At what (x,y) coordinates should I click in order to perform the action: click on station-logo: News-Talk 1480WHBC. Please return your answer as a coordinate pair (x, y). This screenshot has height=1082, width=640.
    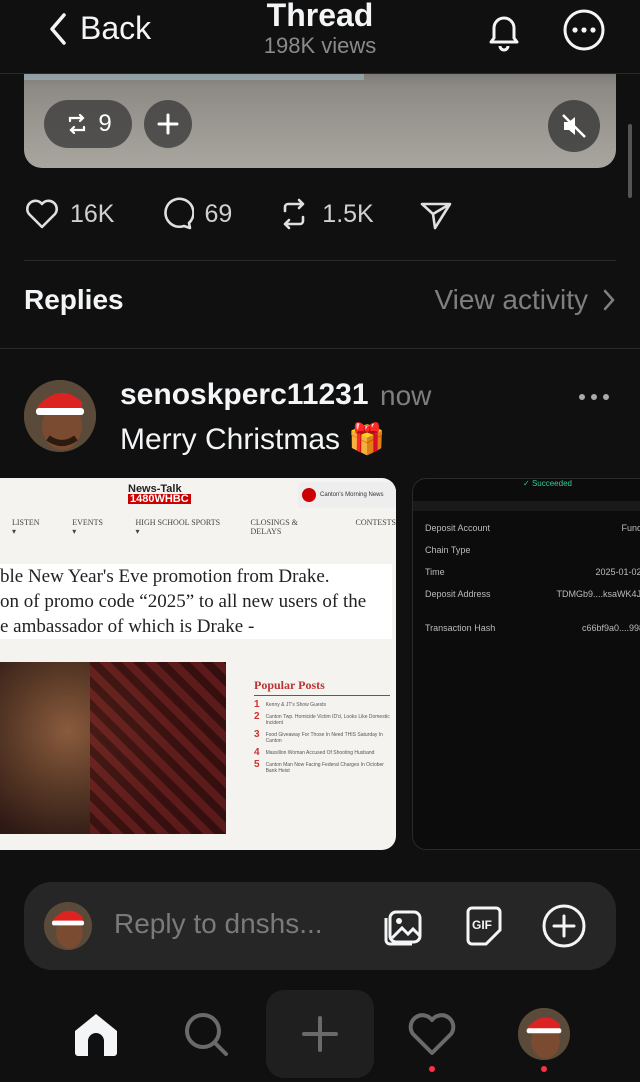
    Looking at the image, I should click on (159, 494).